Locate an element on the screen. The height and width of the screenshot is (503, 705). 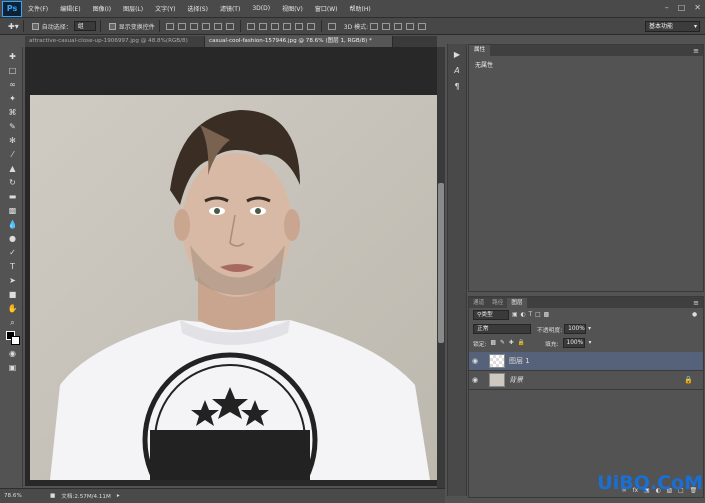
align-left-icon is located at coordinates (205, 26).